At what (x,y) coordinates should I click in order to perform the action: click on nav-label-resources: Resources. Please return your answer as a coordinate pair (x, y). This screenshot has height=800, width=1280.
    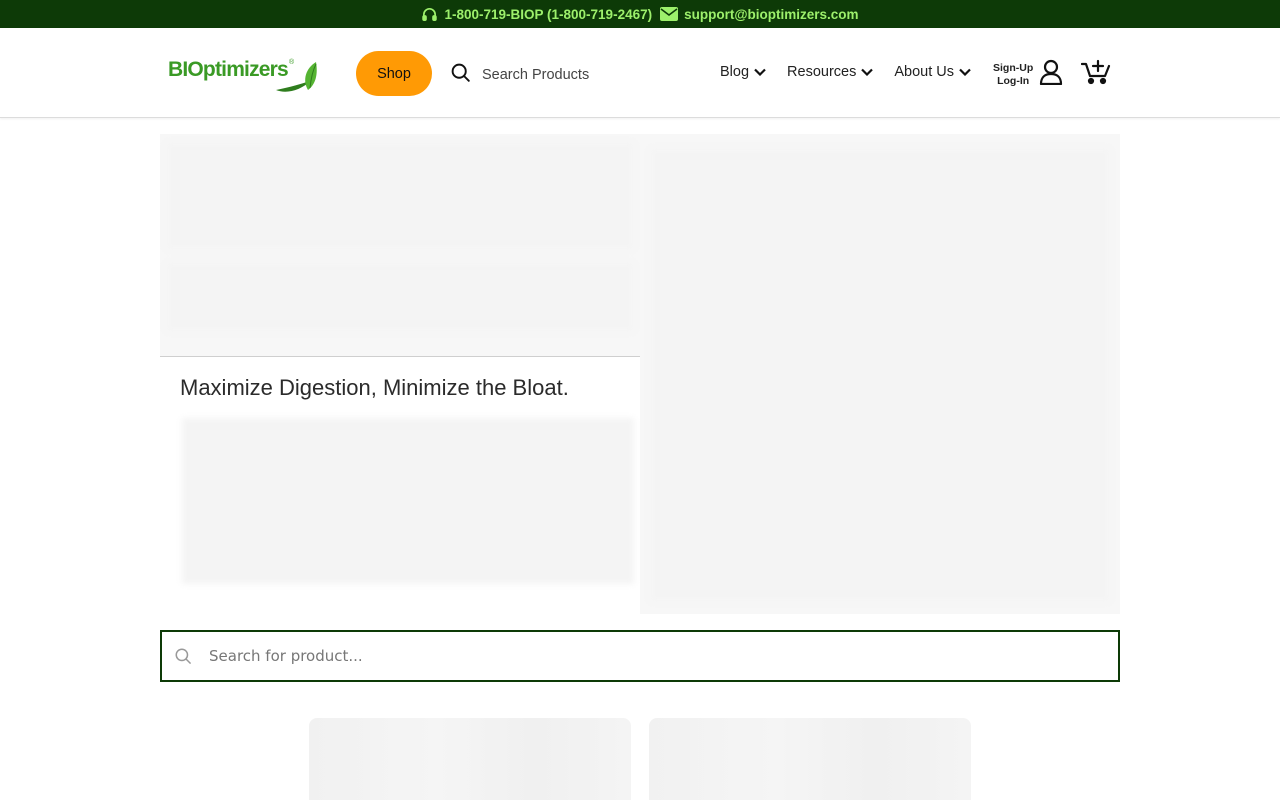
    Looking at the image, I should click on (822, 72).